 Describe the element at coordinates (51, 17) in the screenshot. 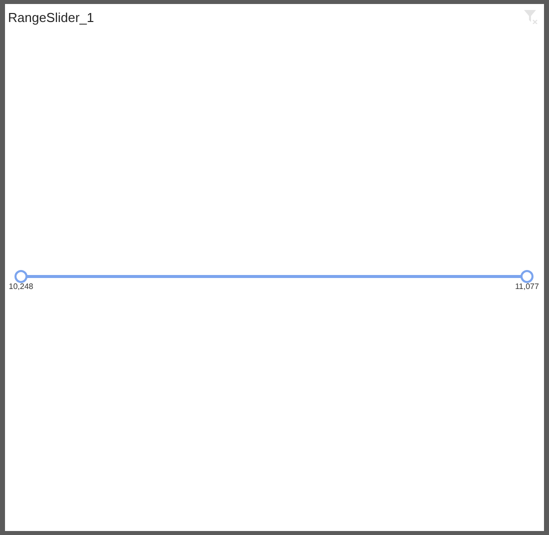

I see `visual-title: RangeSlider_1` at that location.